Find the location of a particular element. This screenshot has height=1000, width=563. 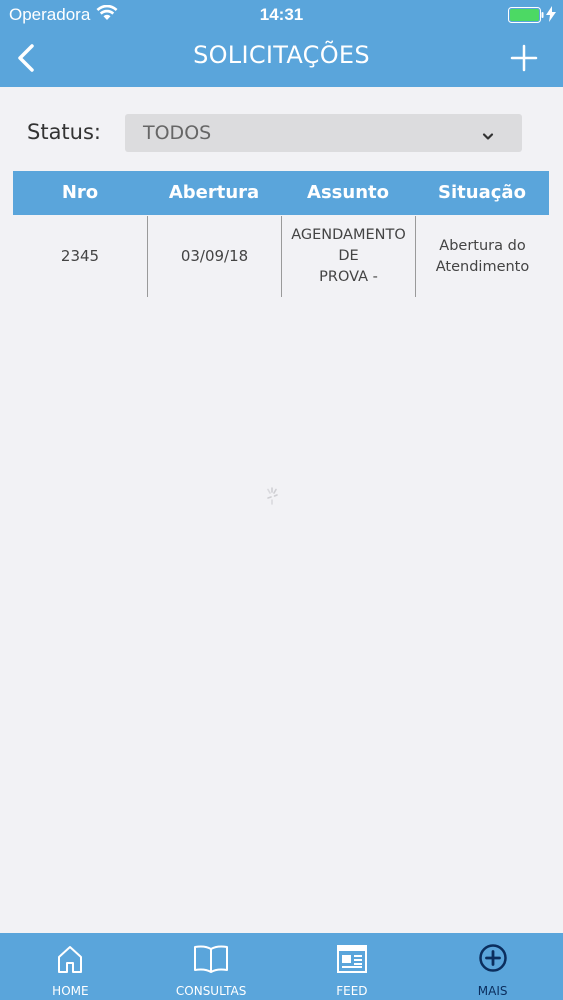

add-request-button is located at coordinates (524, 58).